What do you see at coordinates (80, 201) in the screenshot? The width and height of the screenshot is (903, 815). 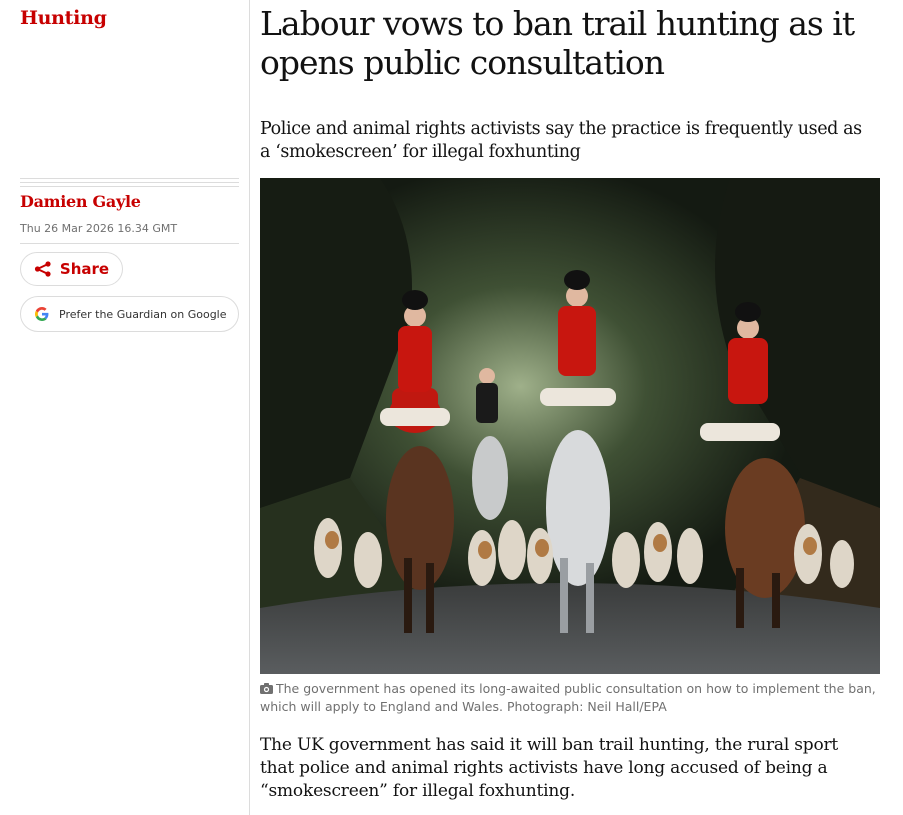 I see `author-link: Damien Gayle` at bounding box center [80, 201].